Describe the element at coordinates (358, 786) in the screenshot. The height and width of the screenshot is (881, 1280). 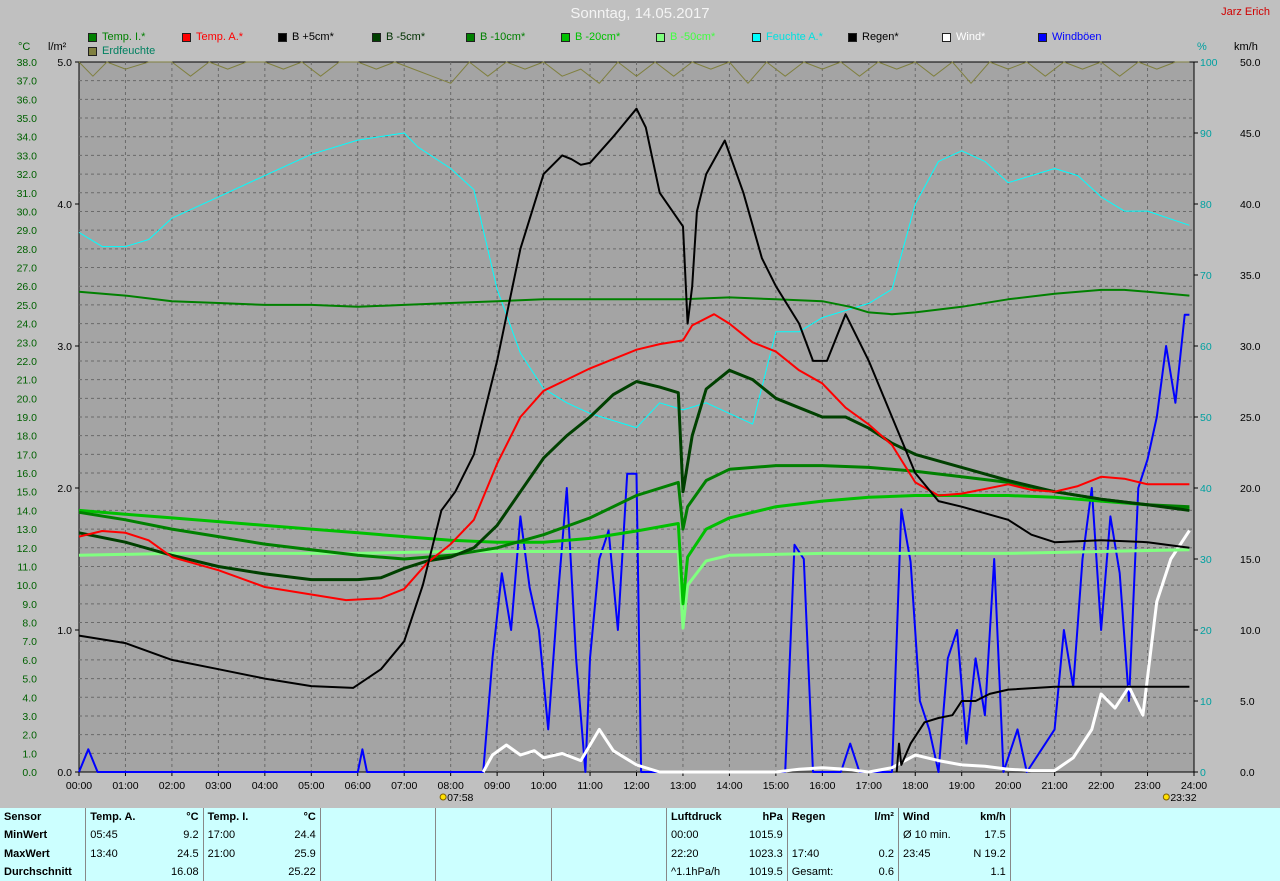
I see `time-tick-label: 06:00` at that location.